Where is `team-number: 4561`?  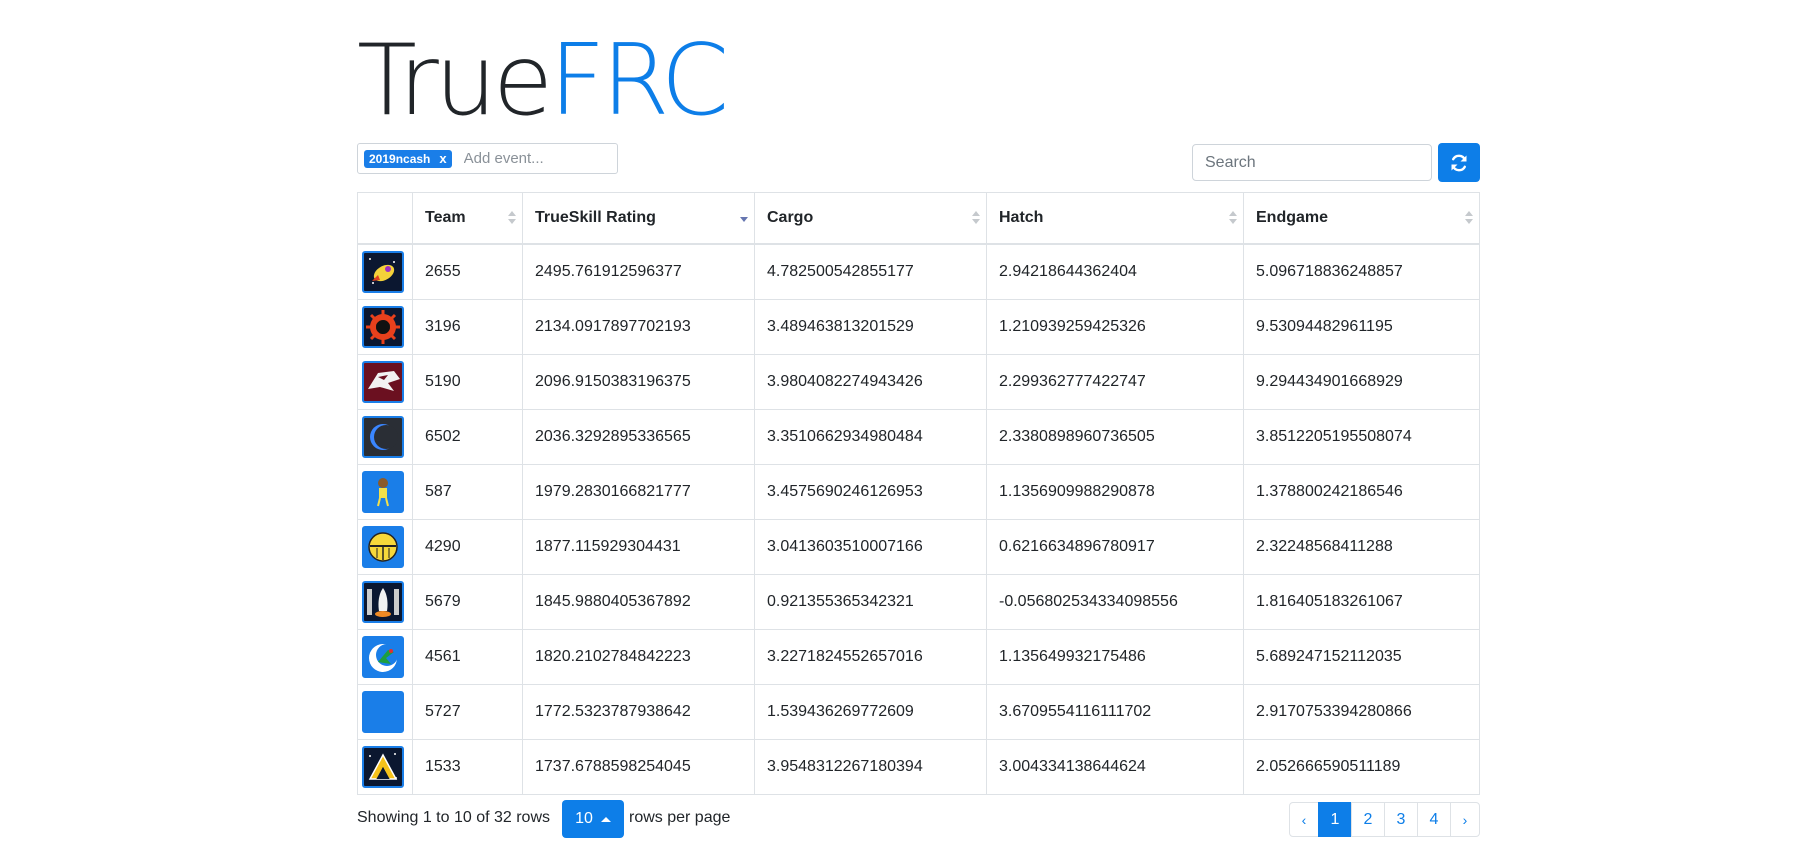 team-number: 4561 is located at coordinates (467, 657).